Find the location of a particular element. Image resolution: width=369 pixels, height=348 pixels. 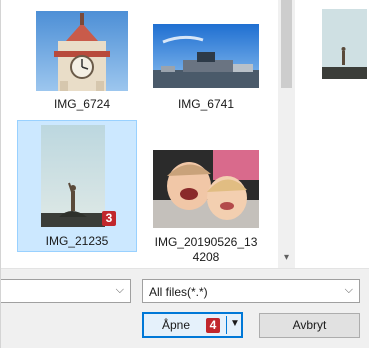

open-button: Åpne 4 ▼ is located at coordinates (192, 325).